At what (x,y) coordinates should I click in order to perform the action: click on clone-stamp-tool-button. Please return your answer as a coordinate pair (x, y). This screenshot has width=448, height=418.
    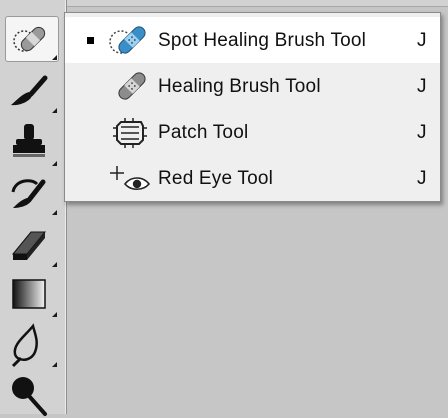
    Looking at the image, I should click on (32, 143).